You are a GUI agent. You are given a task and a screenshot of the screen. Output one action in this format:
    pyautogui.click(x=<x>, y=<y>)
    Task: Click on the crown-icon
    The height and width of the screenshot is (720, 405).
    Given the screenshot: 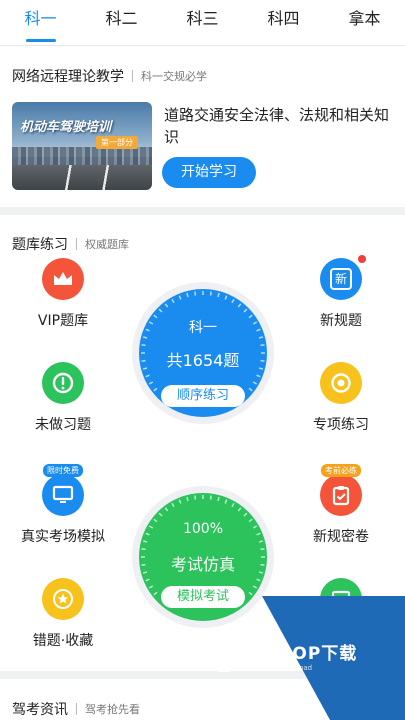 What is the action you would take?
    pyautogui.click(x=63, y=279)
    